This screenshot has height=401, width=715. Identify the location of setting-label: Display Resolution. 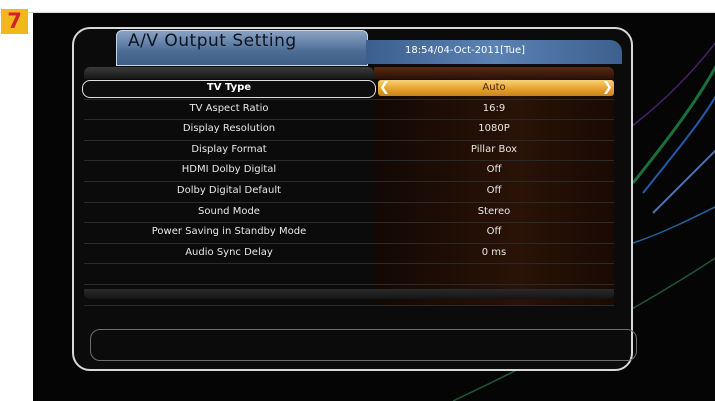
(229, 129).